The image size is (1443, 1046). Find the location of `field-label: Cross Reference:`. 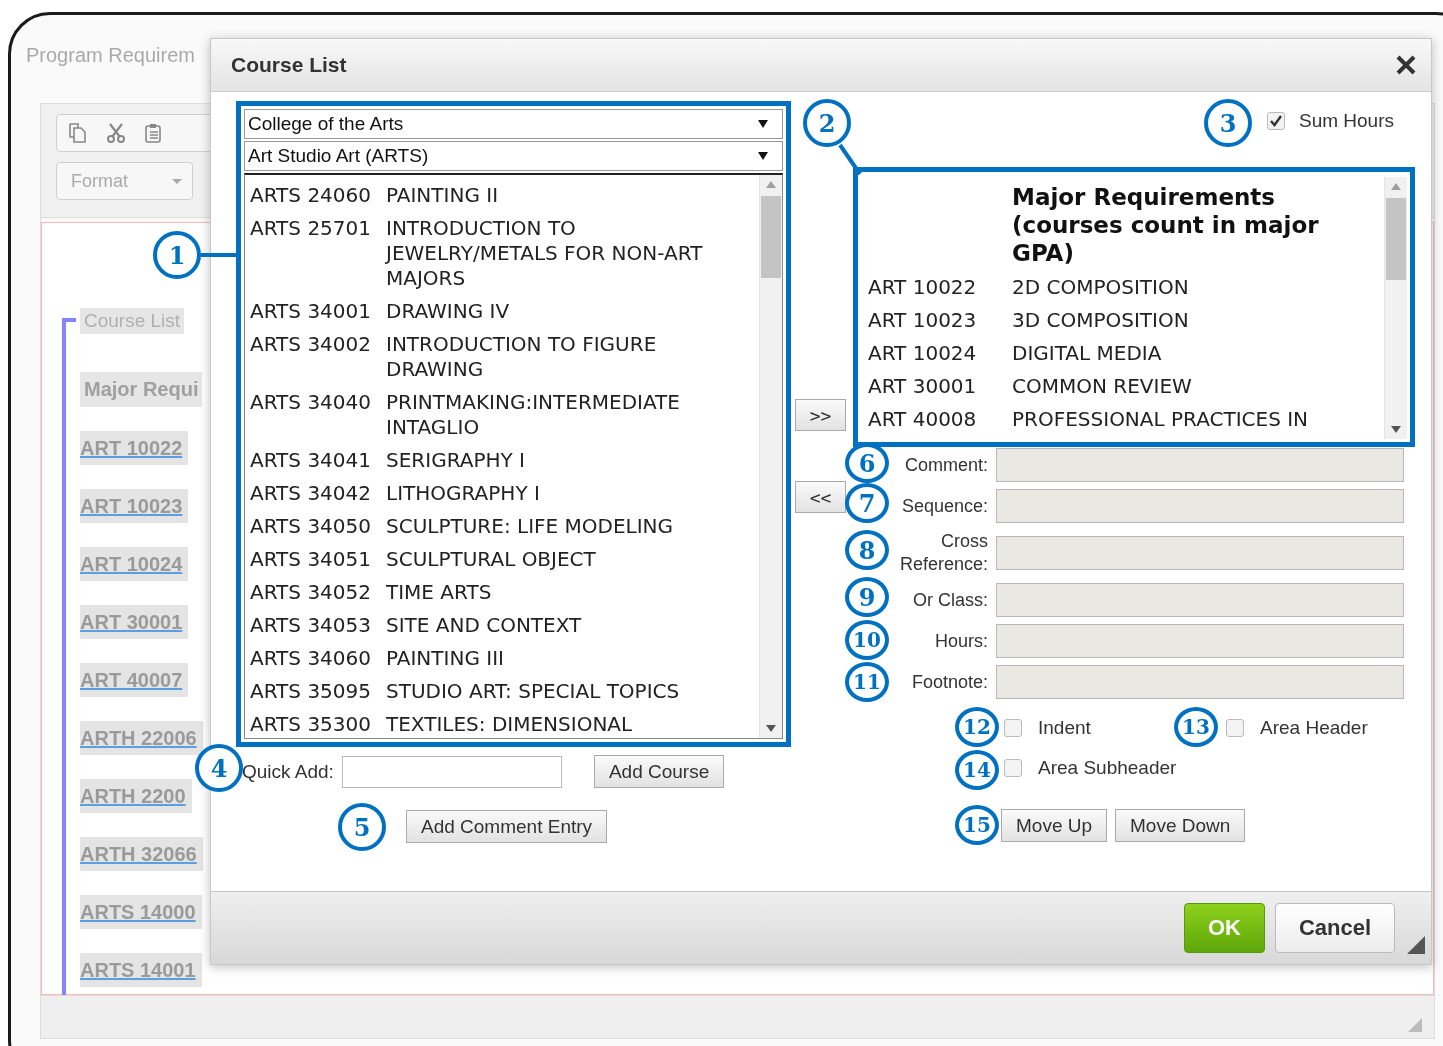

field-label: Cross Reference: is located at coordinates (943, 553).